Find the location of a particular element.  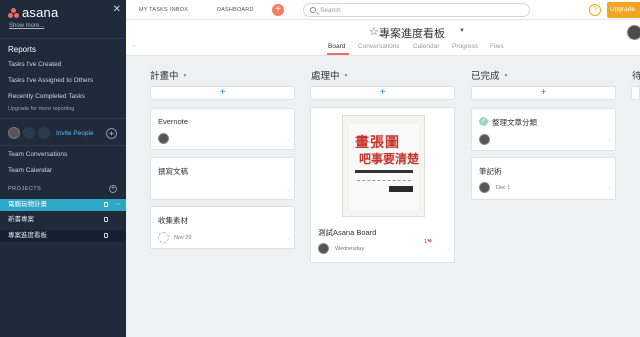

due-date: Nov 29 is located at coordinates (183, 238).